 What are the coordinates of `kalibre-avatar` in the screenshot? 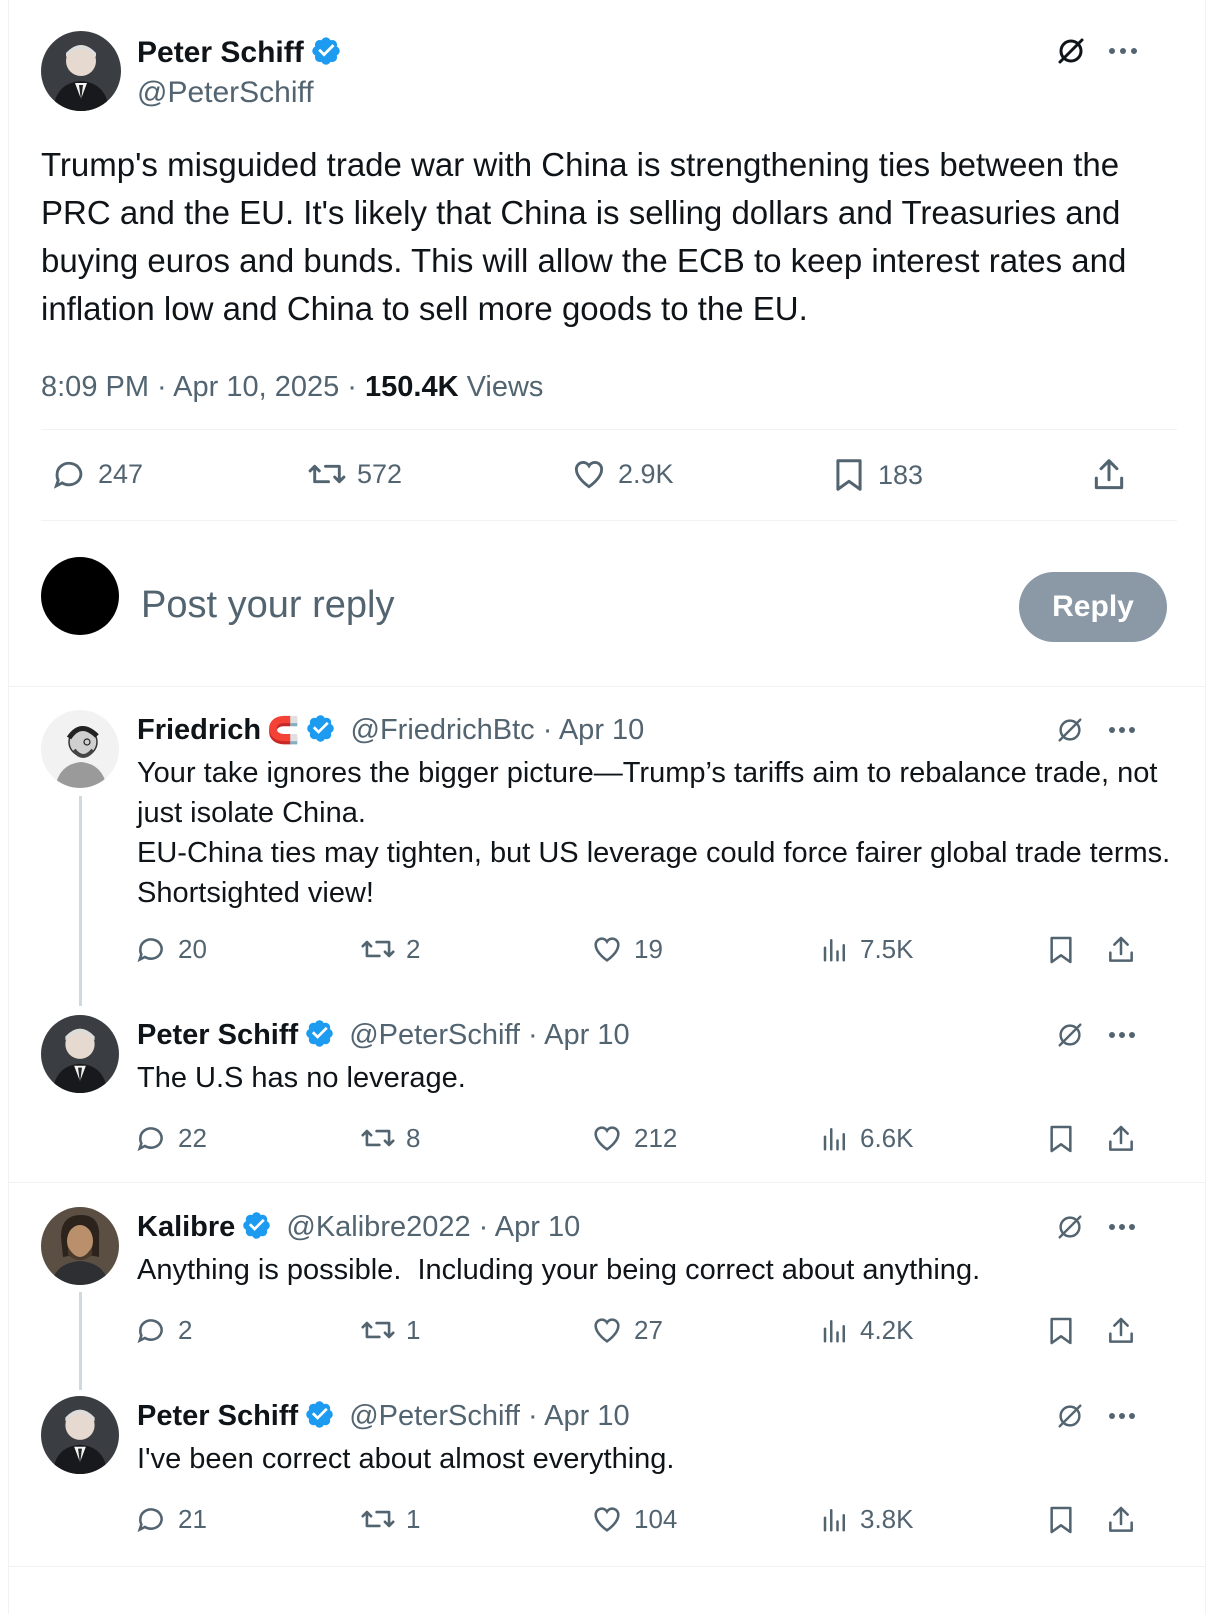 It's located at (80, 1246).